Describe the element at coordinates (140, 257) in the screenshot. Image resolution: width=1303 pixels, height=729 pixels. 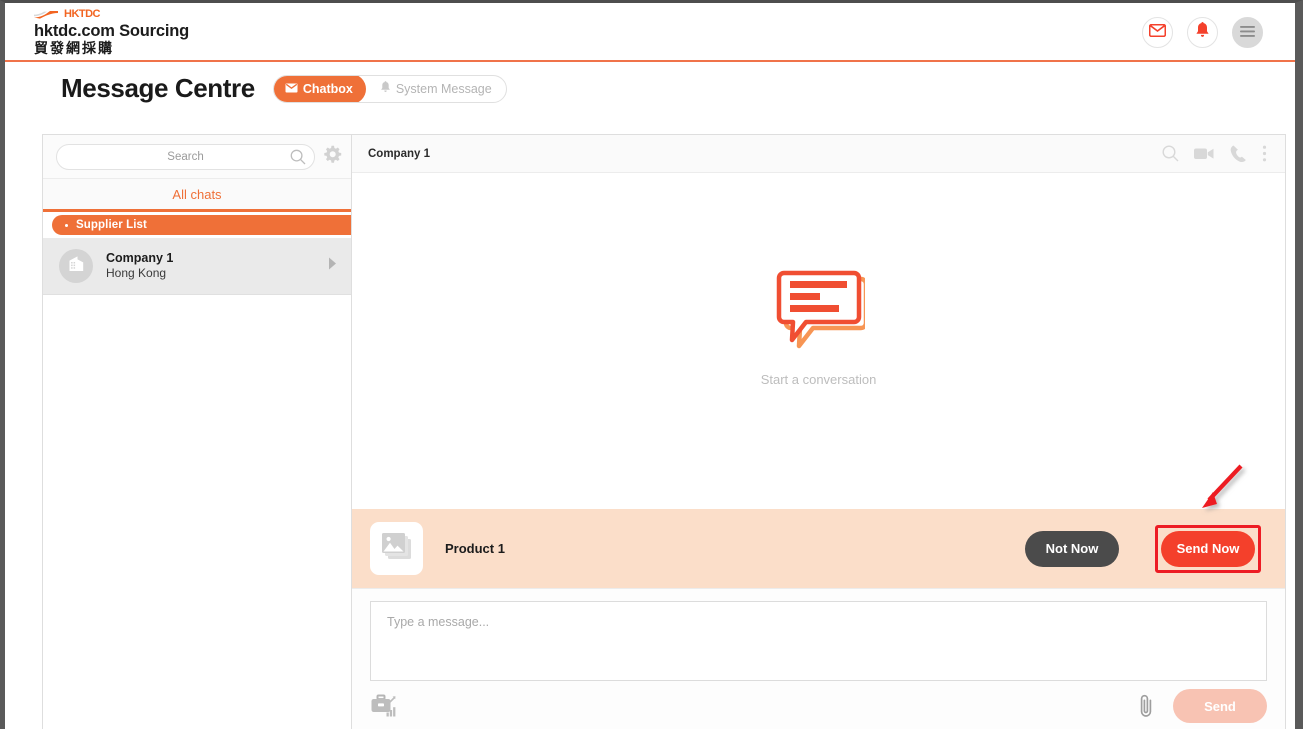
I see `chat-company-name: Company 1` at that location.